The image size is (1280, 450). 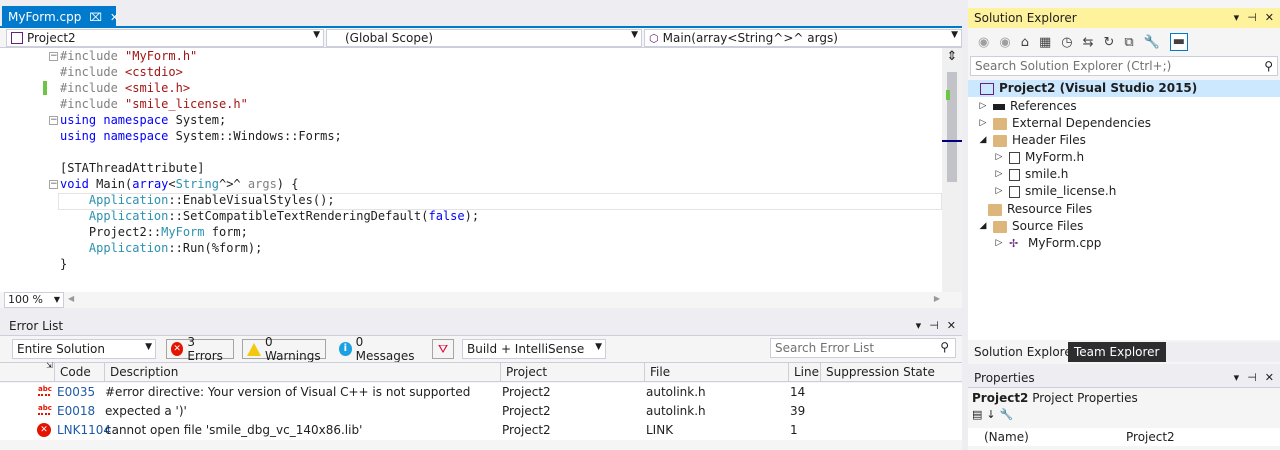 I want to click on alphabetical-icon: ↓, so click(x=990, y=414).